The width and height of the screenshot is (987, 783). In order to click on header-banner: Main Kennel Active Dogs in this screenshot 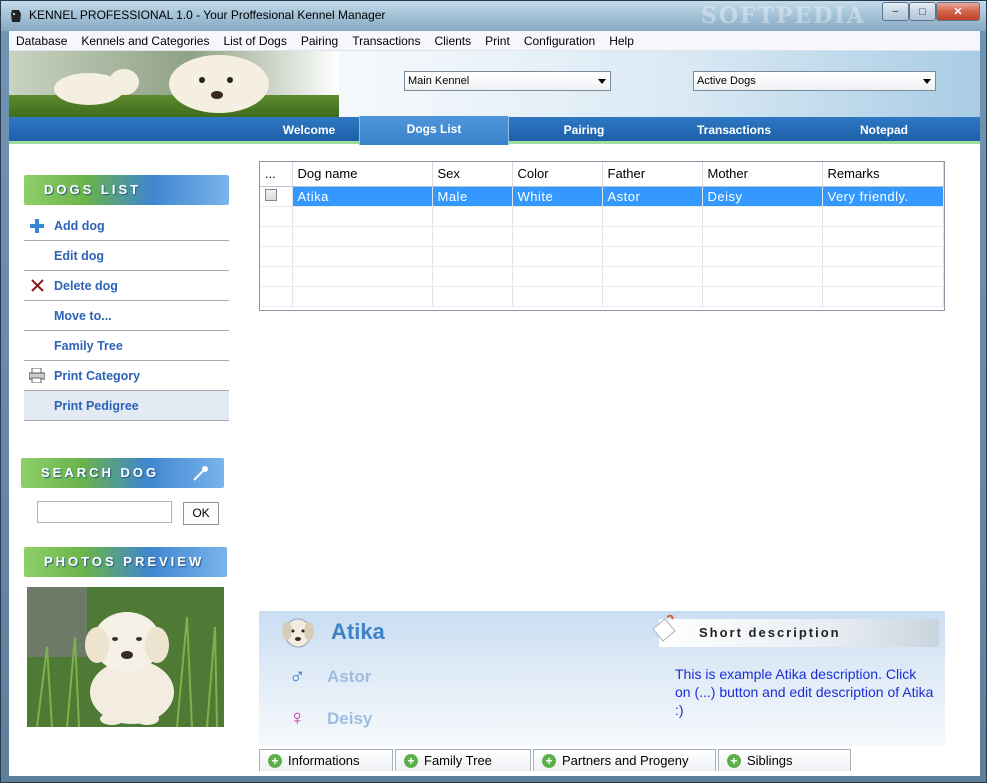, I will do `click(494, 84)`.